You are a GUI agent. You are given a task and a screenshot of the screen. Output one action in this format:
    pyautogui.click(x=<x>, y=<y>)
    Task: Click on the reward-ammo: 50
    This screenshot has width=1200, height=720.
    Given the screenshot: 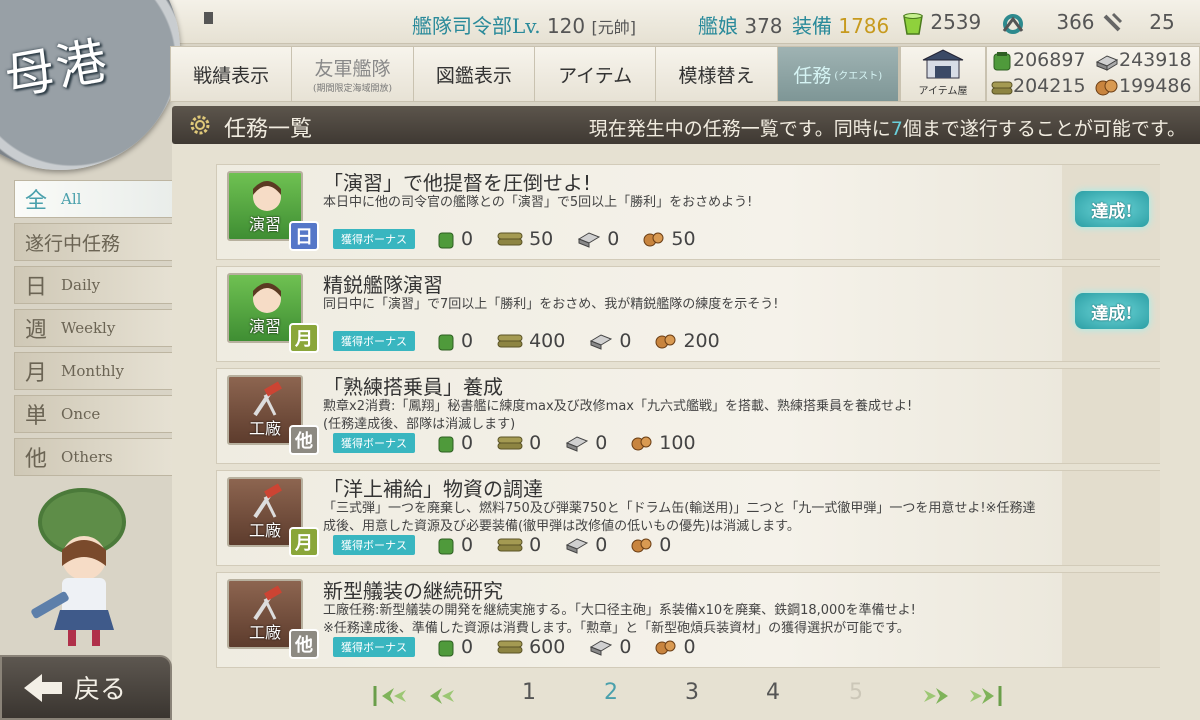 What is the action you would take?
    pyautogui.click(x=525, y=239)
    